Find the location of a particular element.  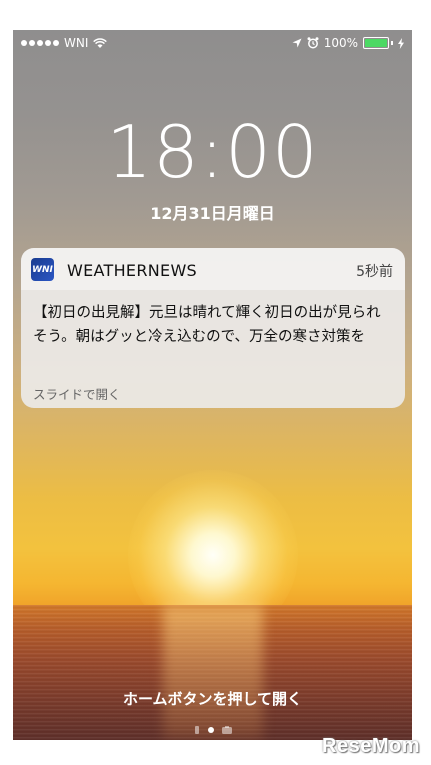

battery-icon is located at coordinates (376, 43).